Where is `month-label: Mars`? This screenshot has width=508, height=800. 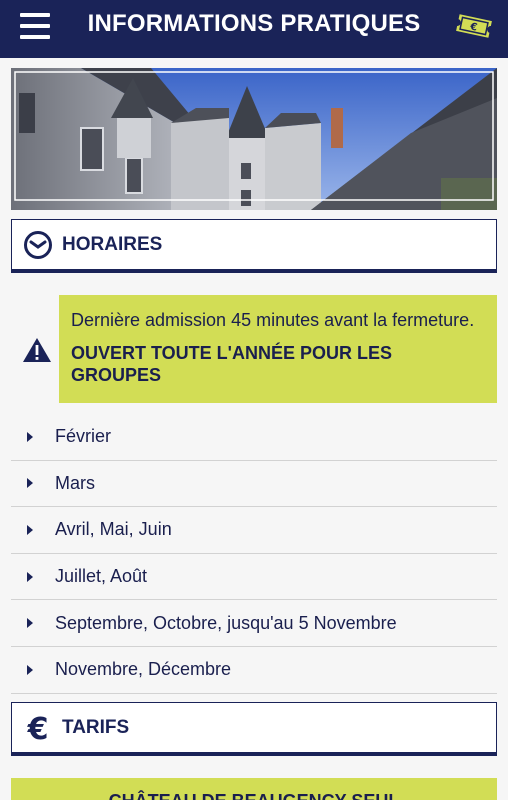
month-label: Mars is located at coordinates (75, 482).